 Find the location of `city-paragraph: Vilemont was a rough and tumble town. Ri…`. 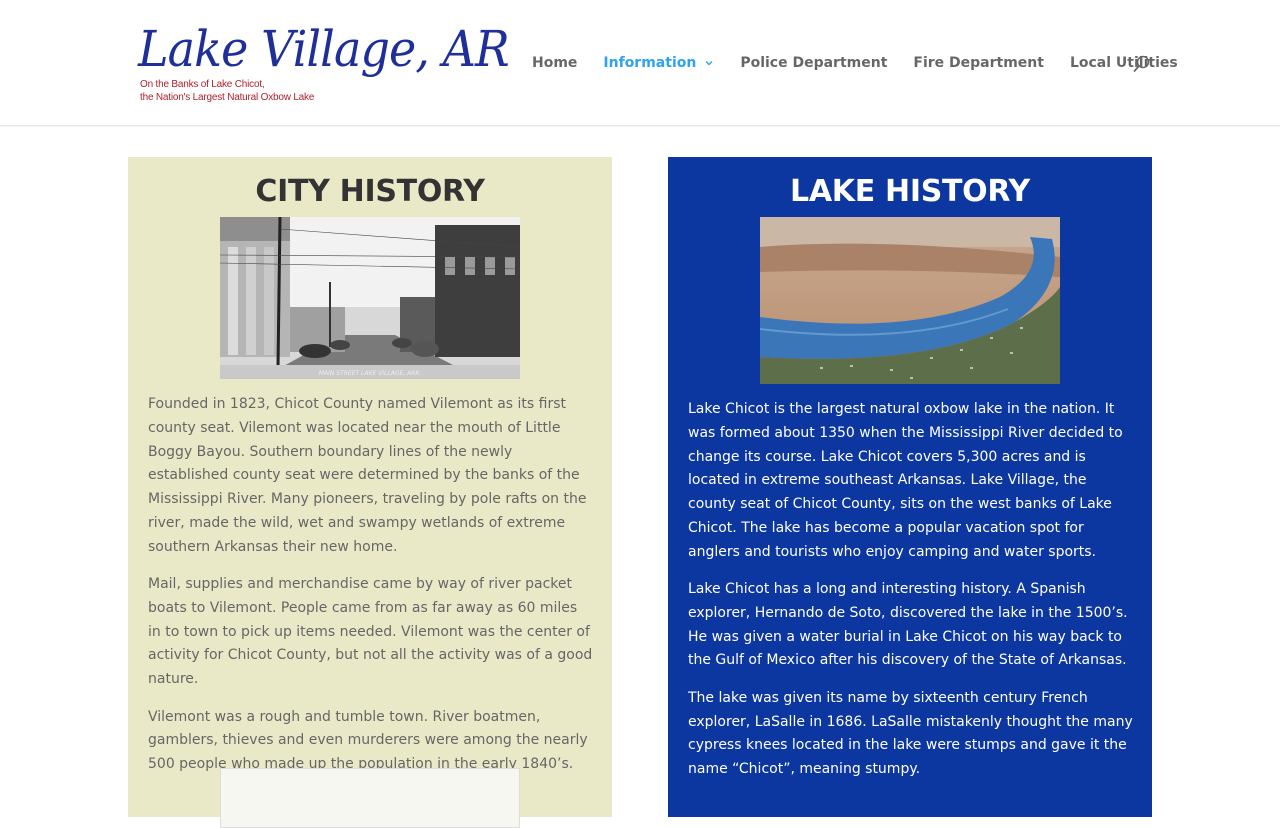

city-paragraph: Vilemont was a rough and tumble town. Ri… is located at coordinates (368, 740).